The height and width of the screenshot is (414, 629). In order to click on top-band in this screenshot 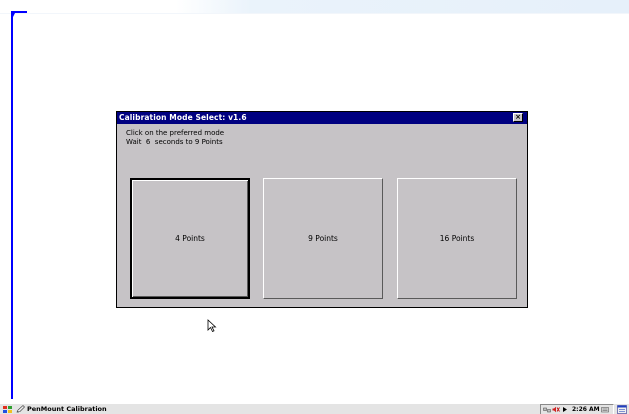, I will do `click(314, 7)`.